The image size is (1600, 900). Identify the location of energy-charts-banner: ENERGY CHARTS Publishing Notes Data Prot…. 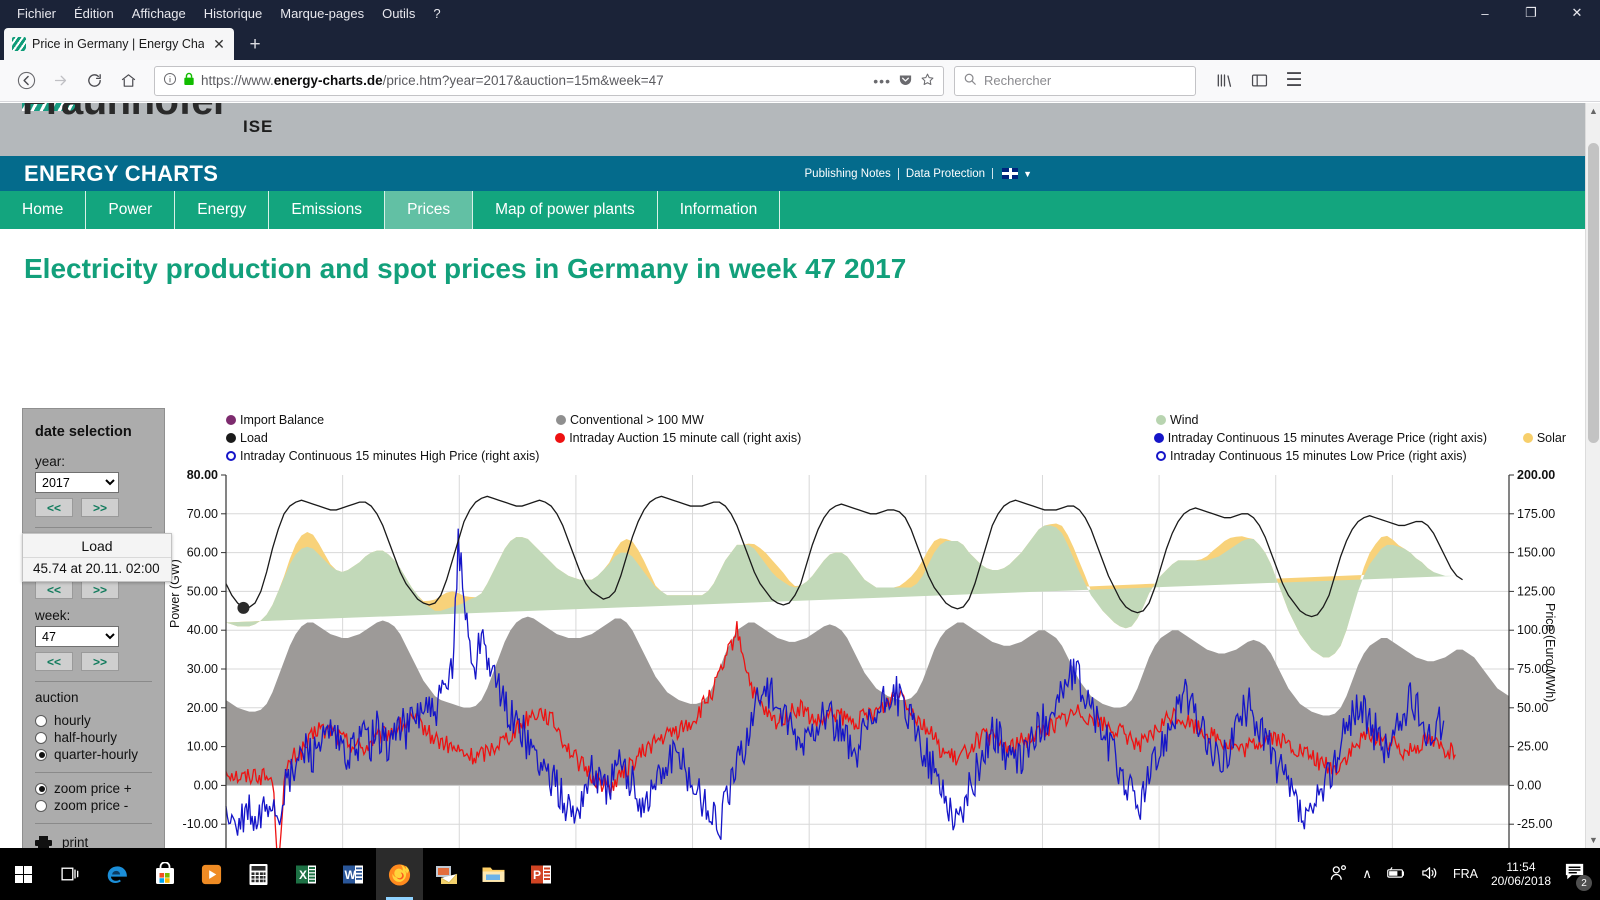
(800, 173).